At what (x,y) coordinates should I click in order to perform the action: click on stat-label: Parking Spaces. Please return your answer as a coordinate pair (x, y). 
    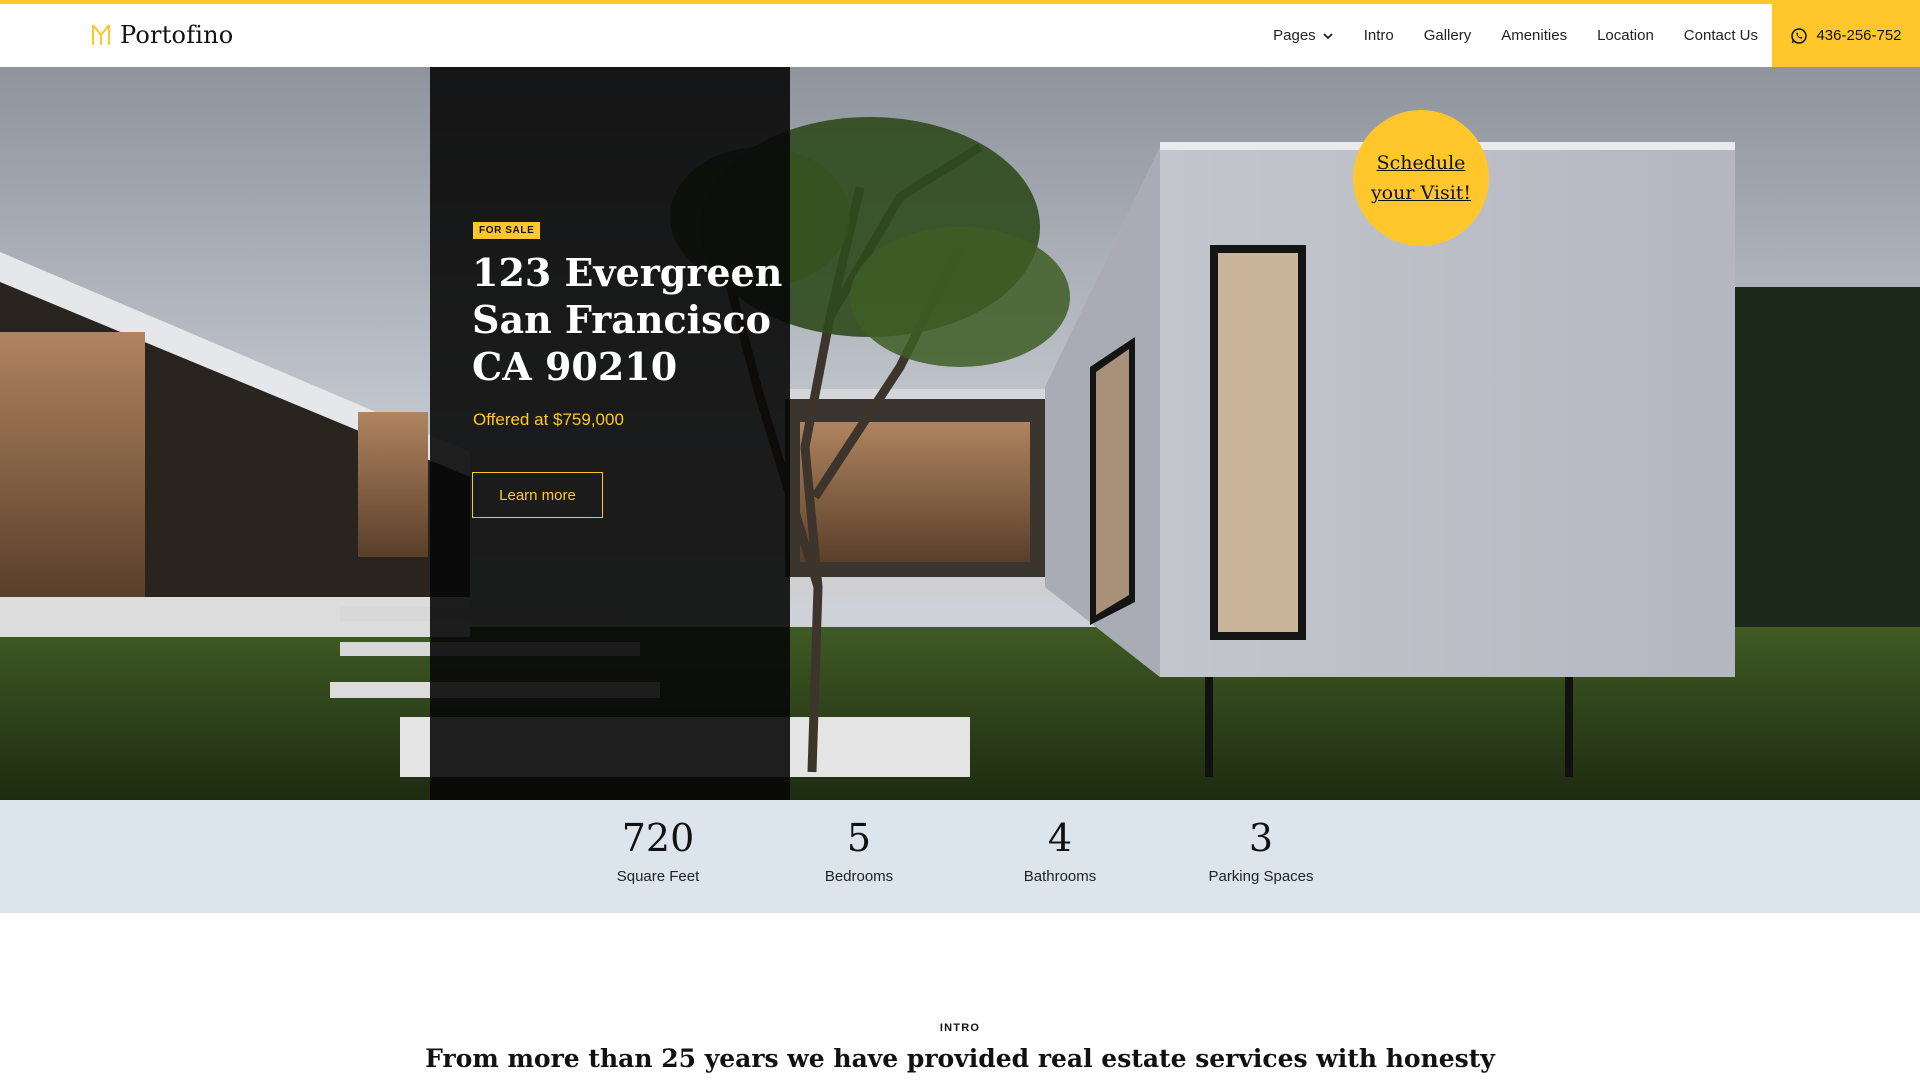
    Looking at the image, I should click on (1261, 876).